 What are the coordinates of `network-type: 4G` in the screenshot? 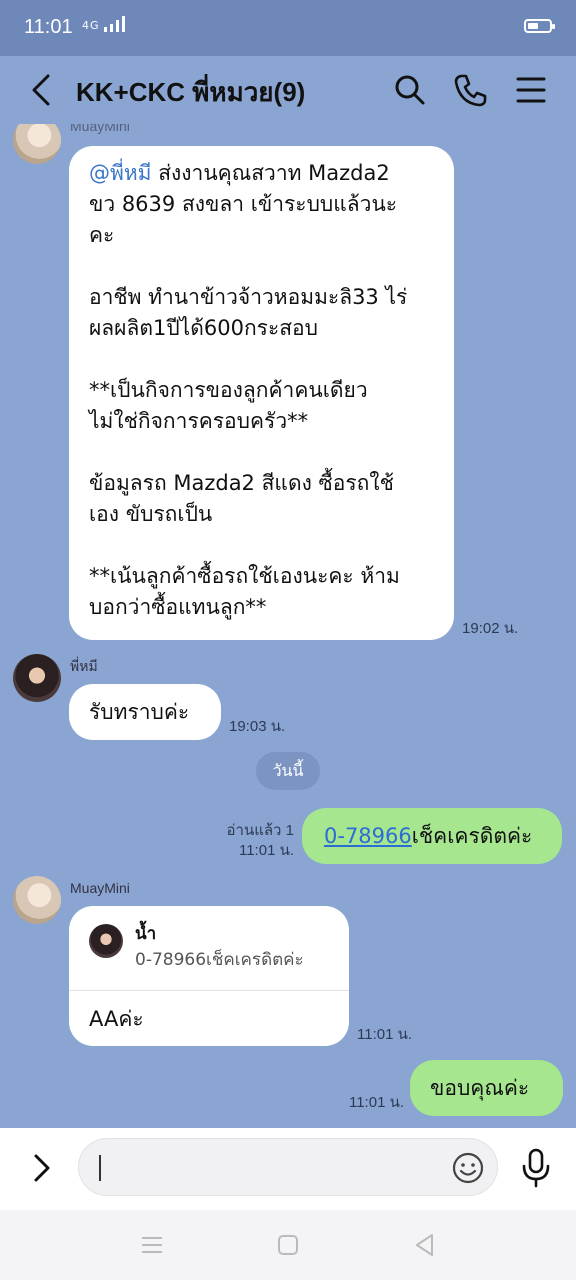 It's located at (91, 25).